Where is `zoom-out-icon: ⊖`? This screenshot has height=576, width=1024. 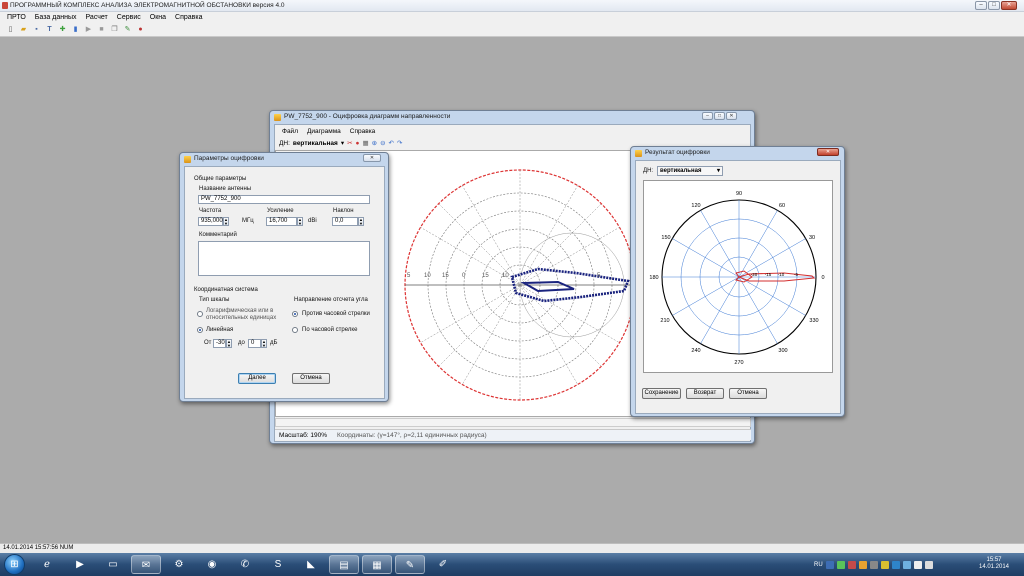 zoom-out-icon: ⊖ is located at coordinates (382, 143).